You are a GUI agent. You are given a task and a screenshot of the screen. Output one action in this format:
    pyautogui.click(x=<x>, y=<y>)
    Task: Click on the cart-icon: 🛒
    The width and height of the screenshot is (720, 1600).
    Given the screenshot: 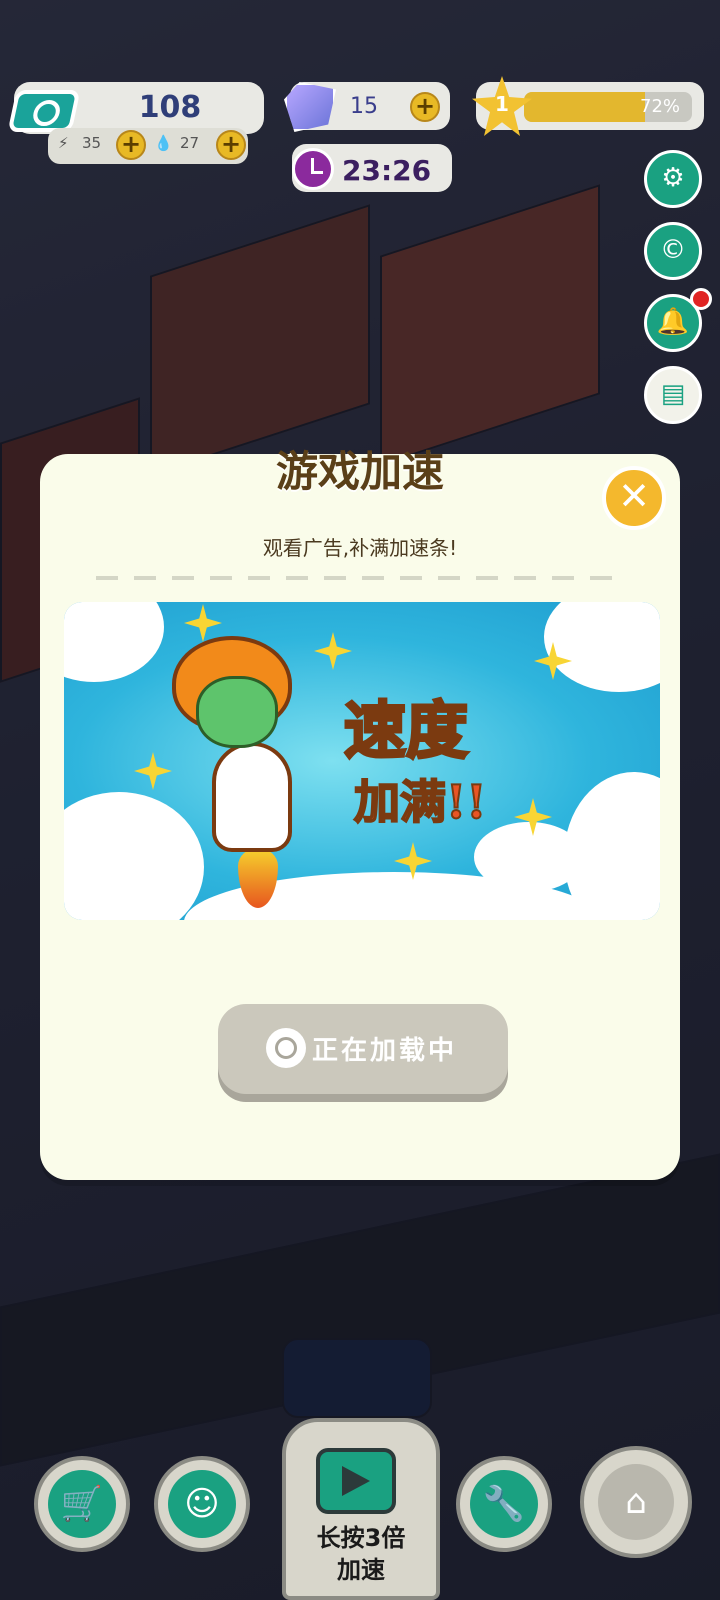 What is the action you would take?
    pyautogui.click(x=82, y=1504)
    